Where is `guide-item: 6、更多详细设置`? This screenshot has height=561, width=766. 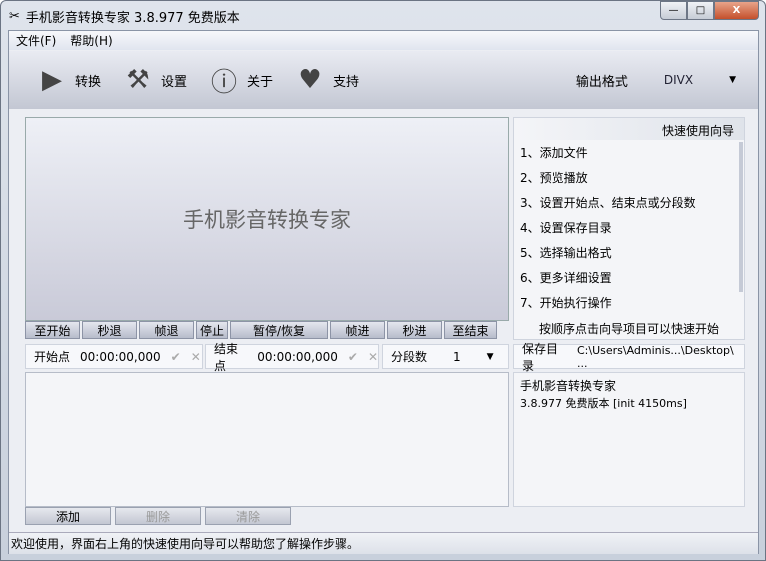
guide-item: 6、更多详细设置 is located at coordinates (629, 277).